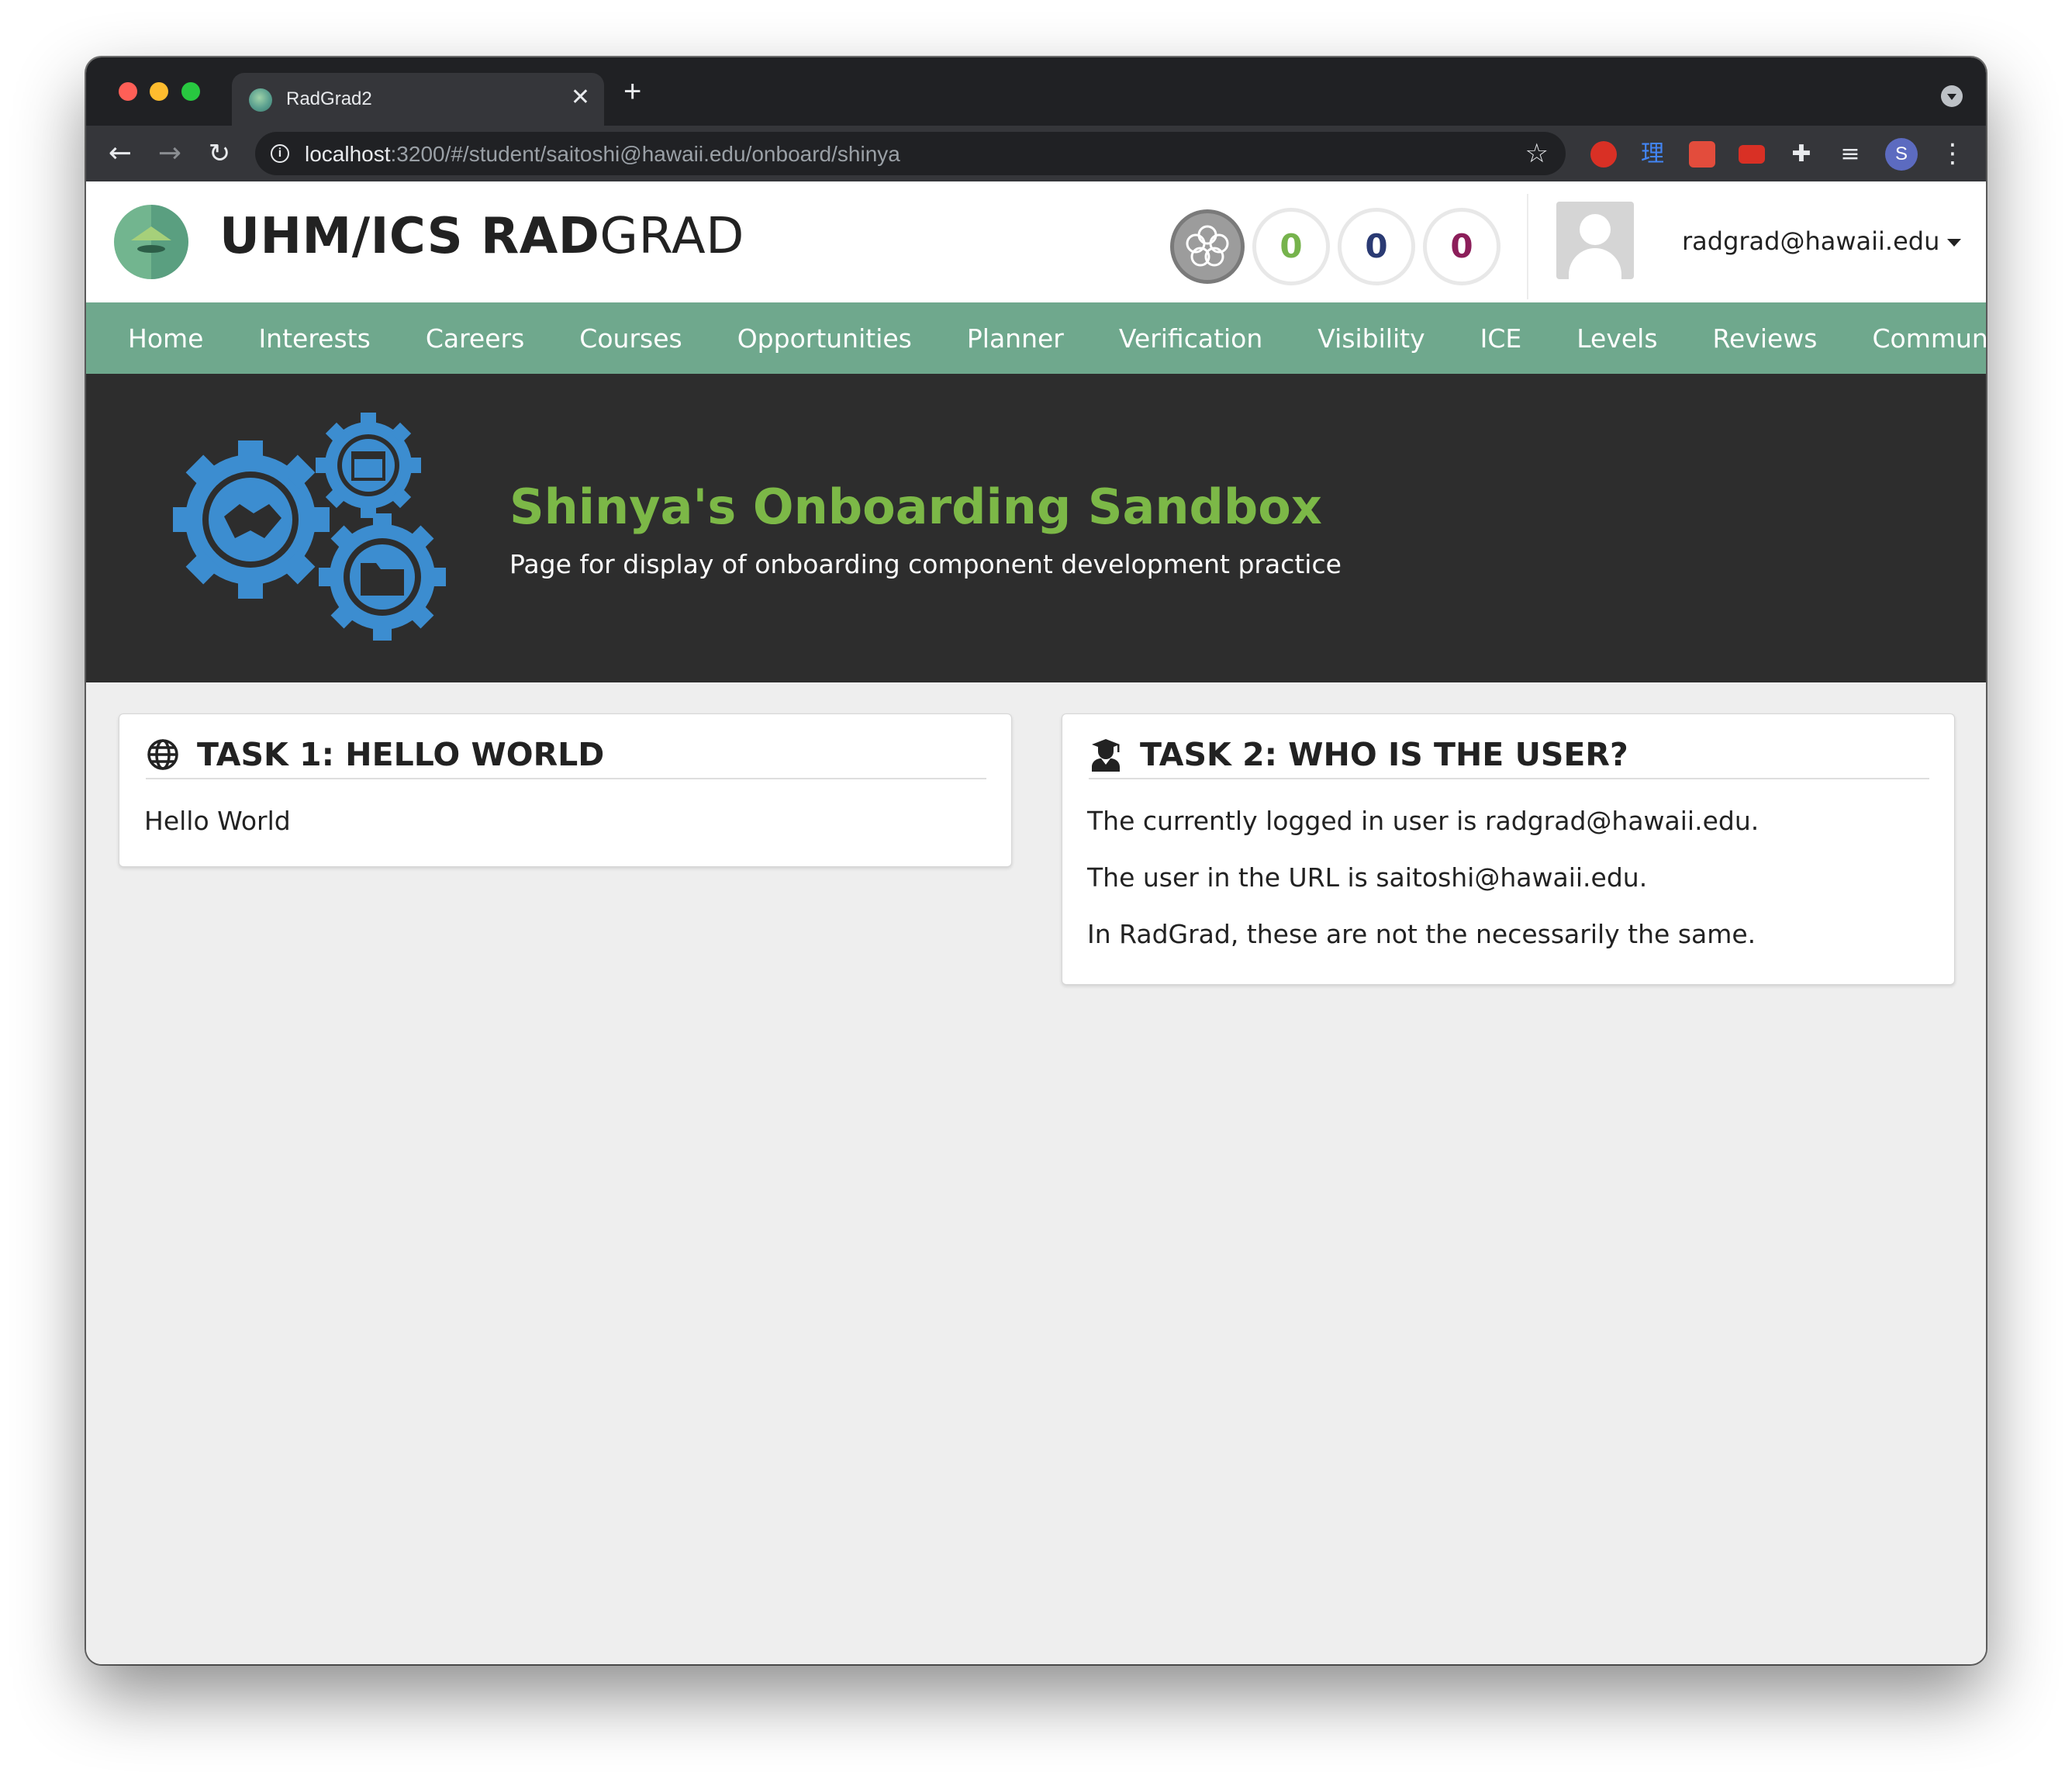 The height and width of the screenshot is (1779, 2072). What do you see at coordinates (580, 98) in the screenshot?
I see `close-tab-icon: ✕` at bounding box center [580, 98].